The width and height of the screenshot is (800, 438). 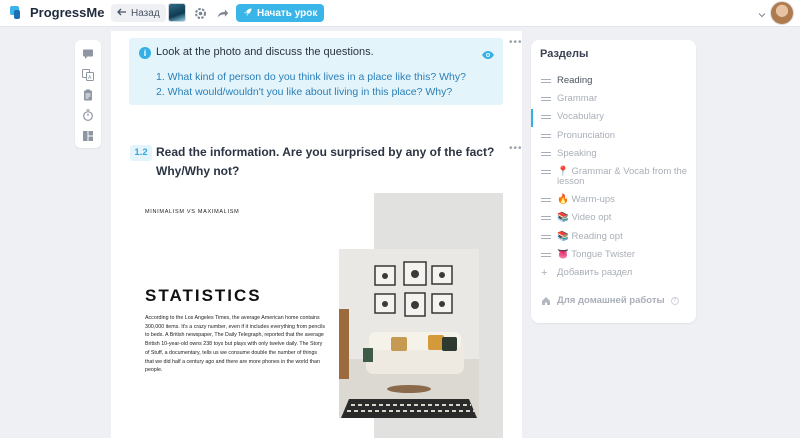 I want to click on clipboard-icon, so click(x=88, y=94).